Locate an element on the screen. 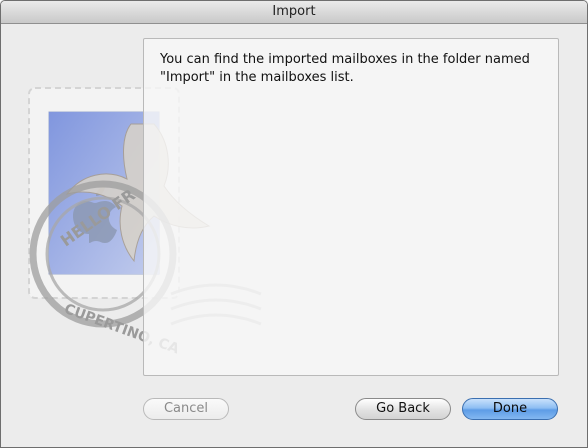 The height and width of the screenshot is (448, 588). go-back-button: Go Back is located at coordinates (403, 409).